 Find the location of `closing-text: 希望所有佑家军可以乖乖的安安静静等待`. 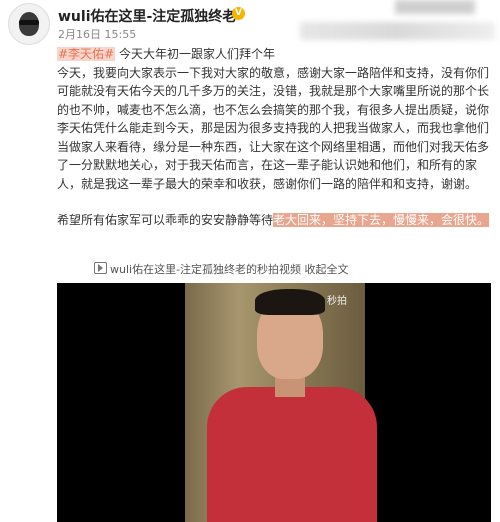

closing-text: 希望所有佑家军可以乖乖的安安静静等待 is located at coordinates (165, 220).